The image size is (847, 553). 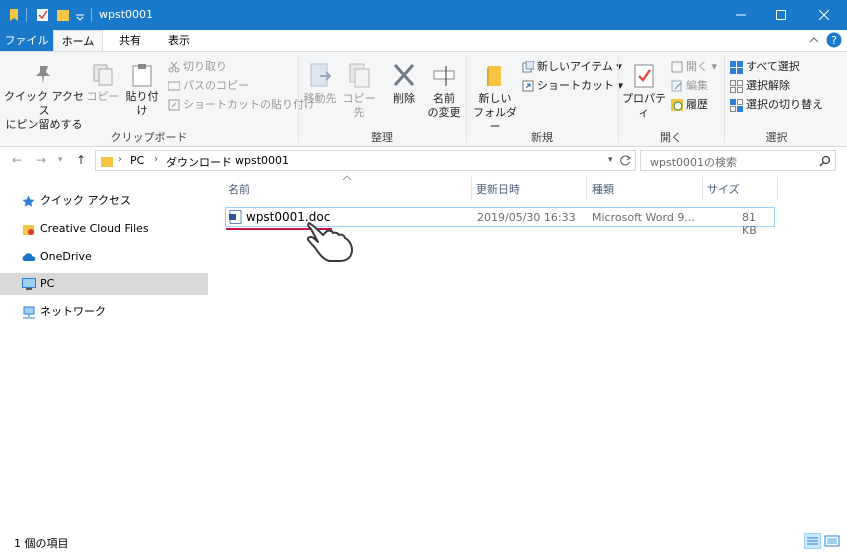 I want to click on tab-view: 表示, so click(x=179, y=40).